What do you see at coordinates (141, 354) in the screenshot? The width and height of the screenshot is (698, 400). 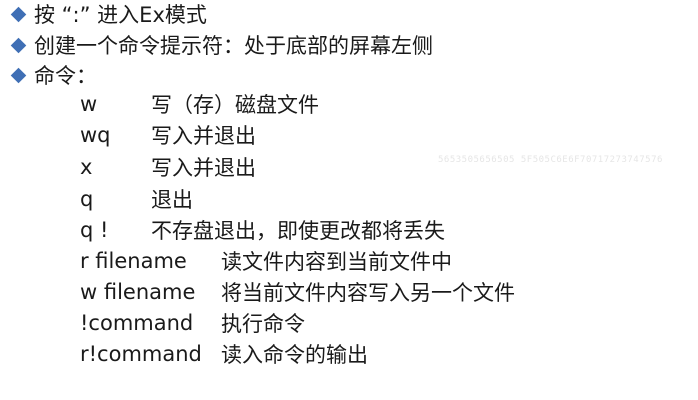 I see `command-name: r!command` at bounding box center [141, 354].